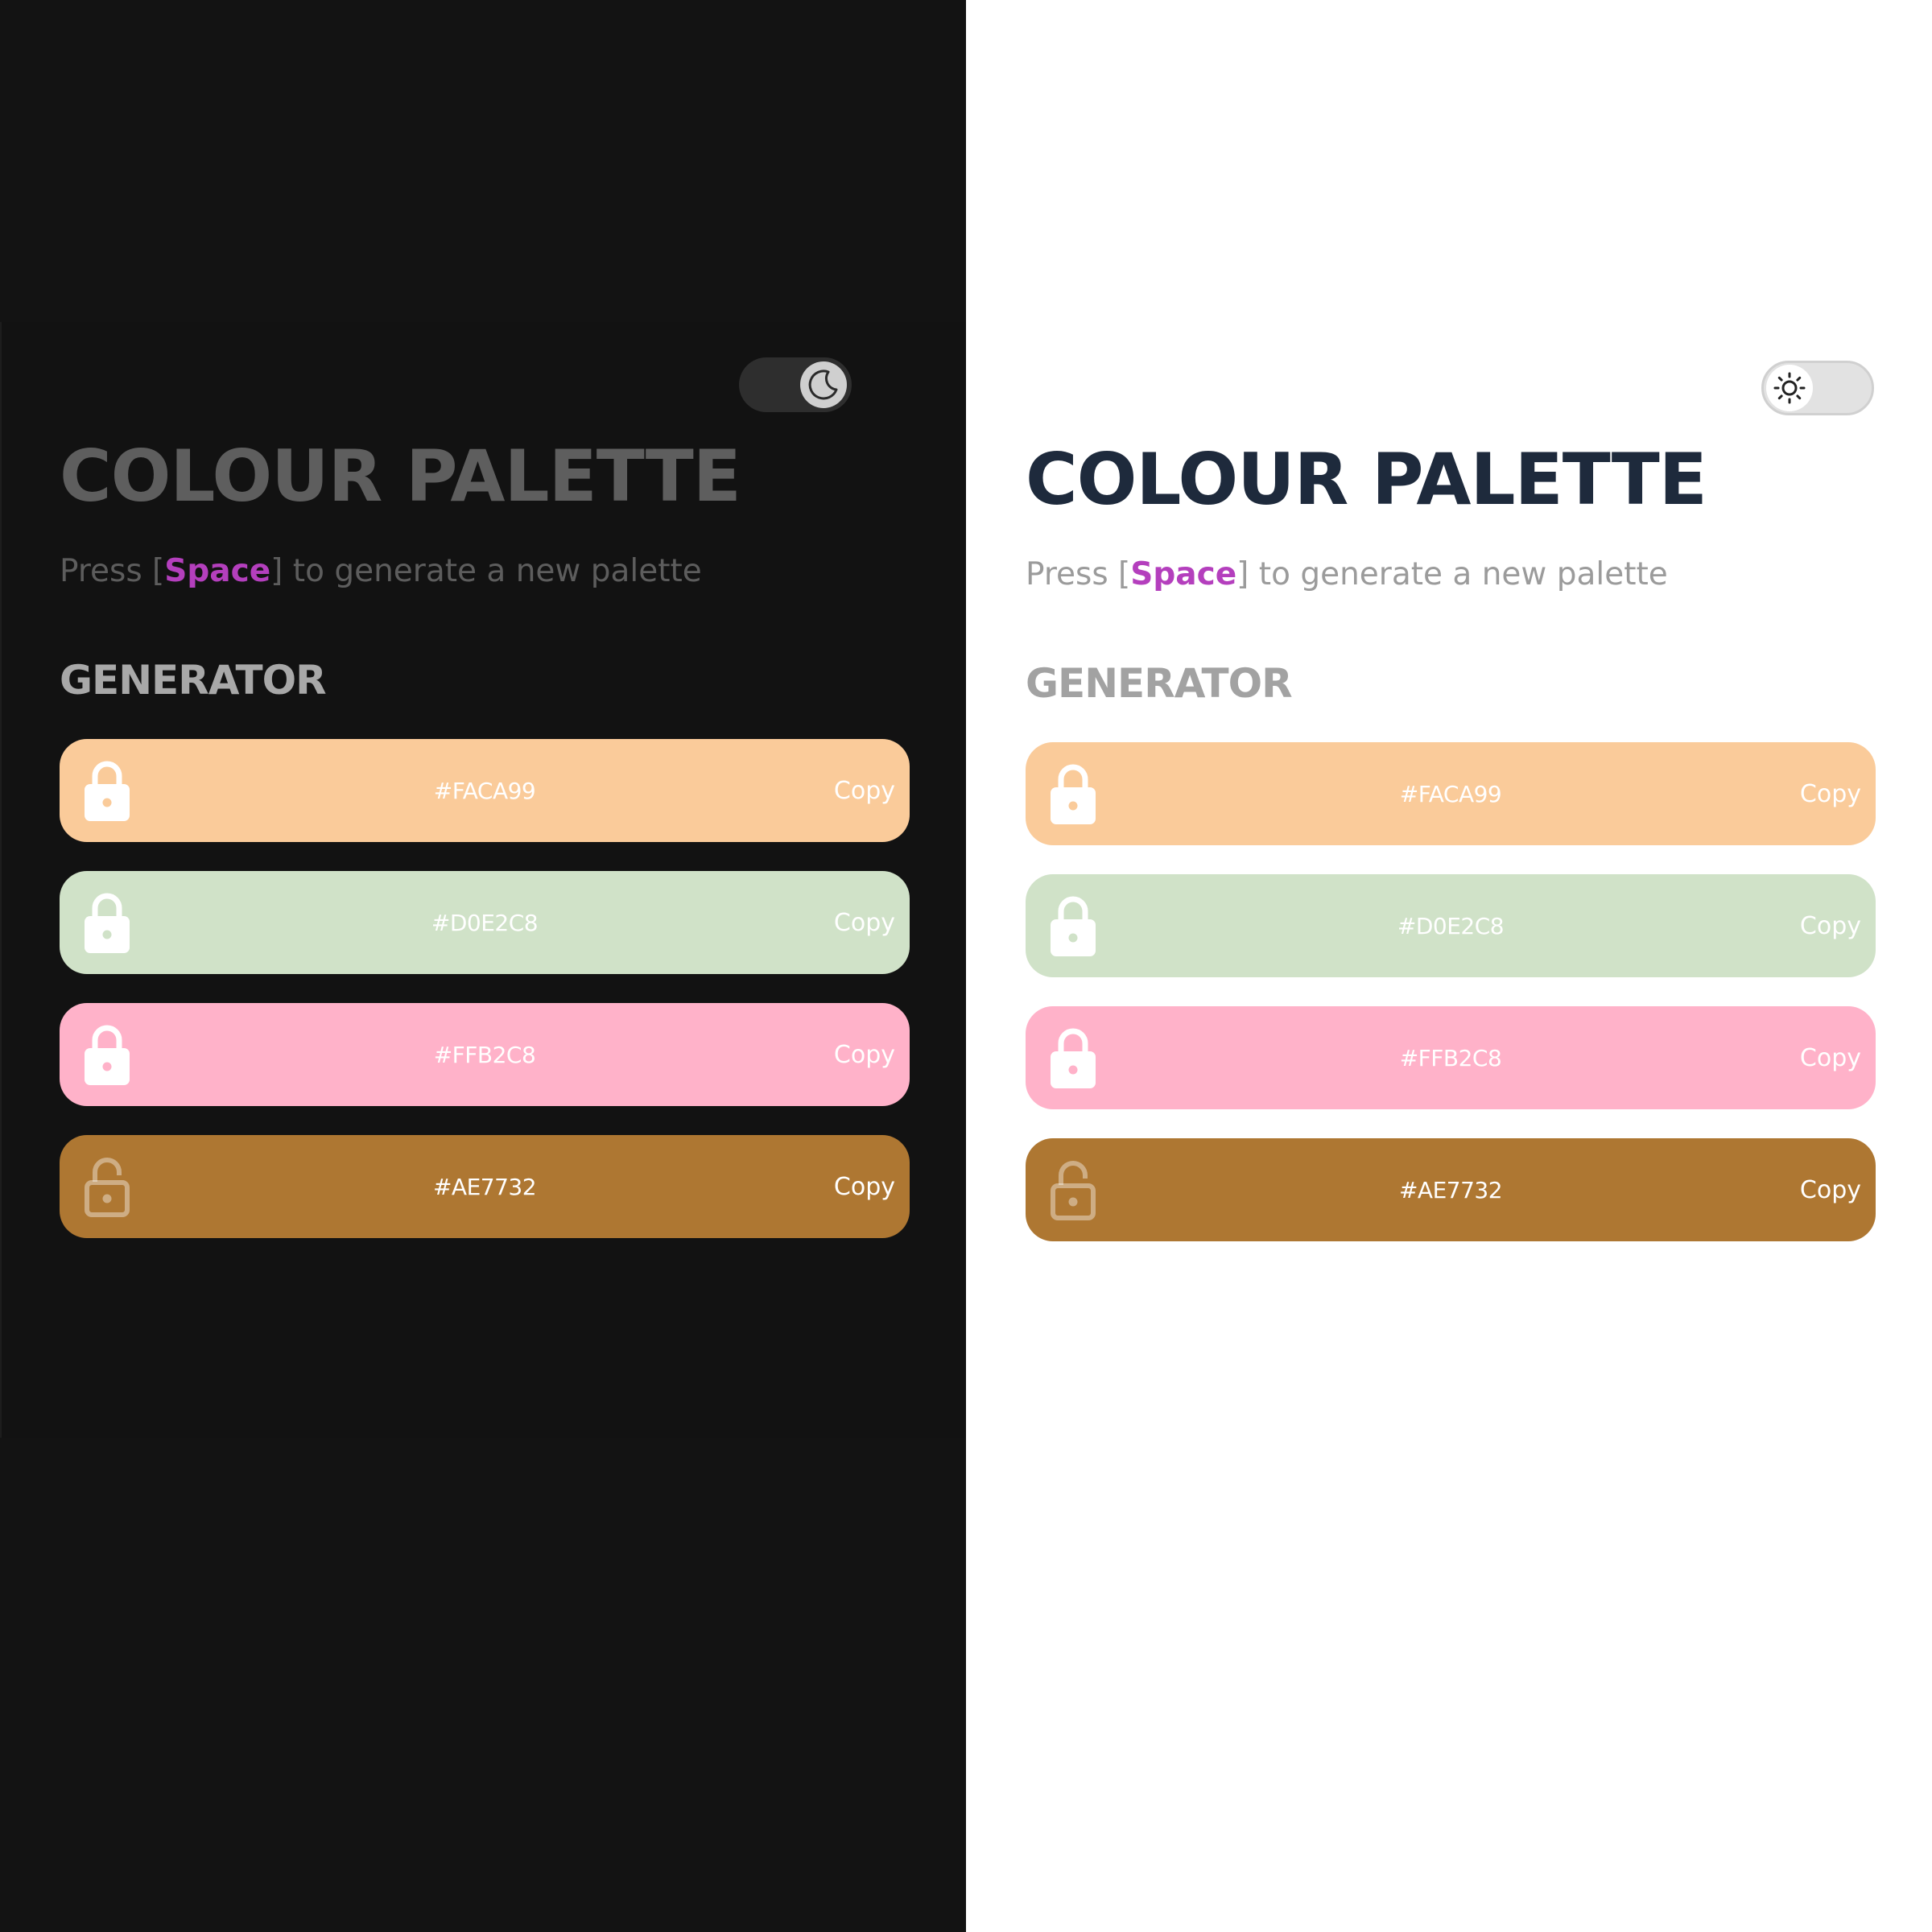 The width and height of the screenshot is (1932, 1932). Describe the element at coordinates (795, 384) in the screenshot. I see `theme-toggle-dark` at that location.